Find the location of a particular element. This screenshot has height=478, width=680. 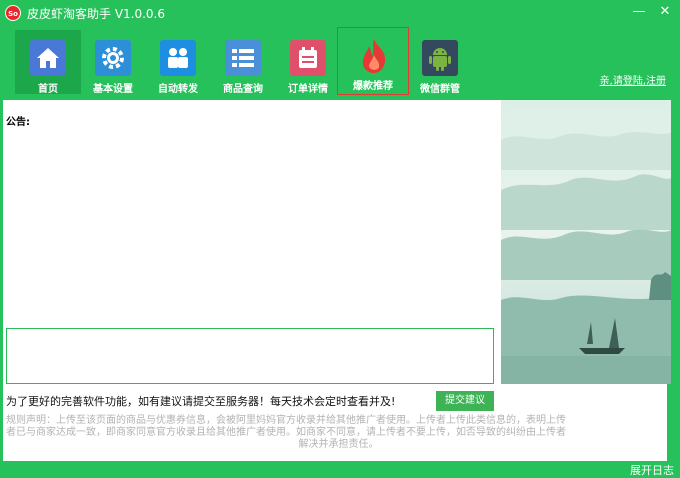

nav-product-search-label: 商品查询 is located at coordinates (243, 89).